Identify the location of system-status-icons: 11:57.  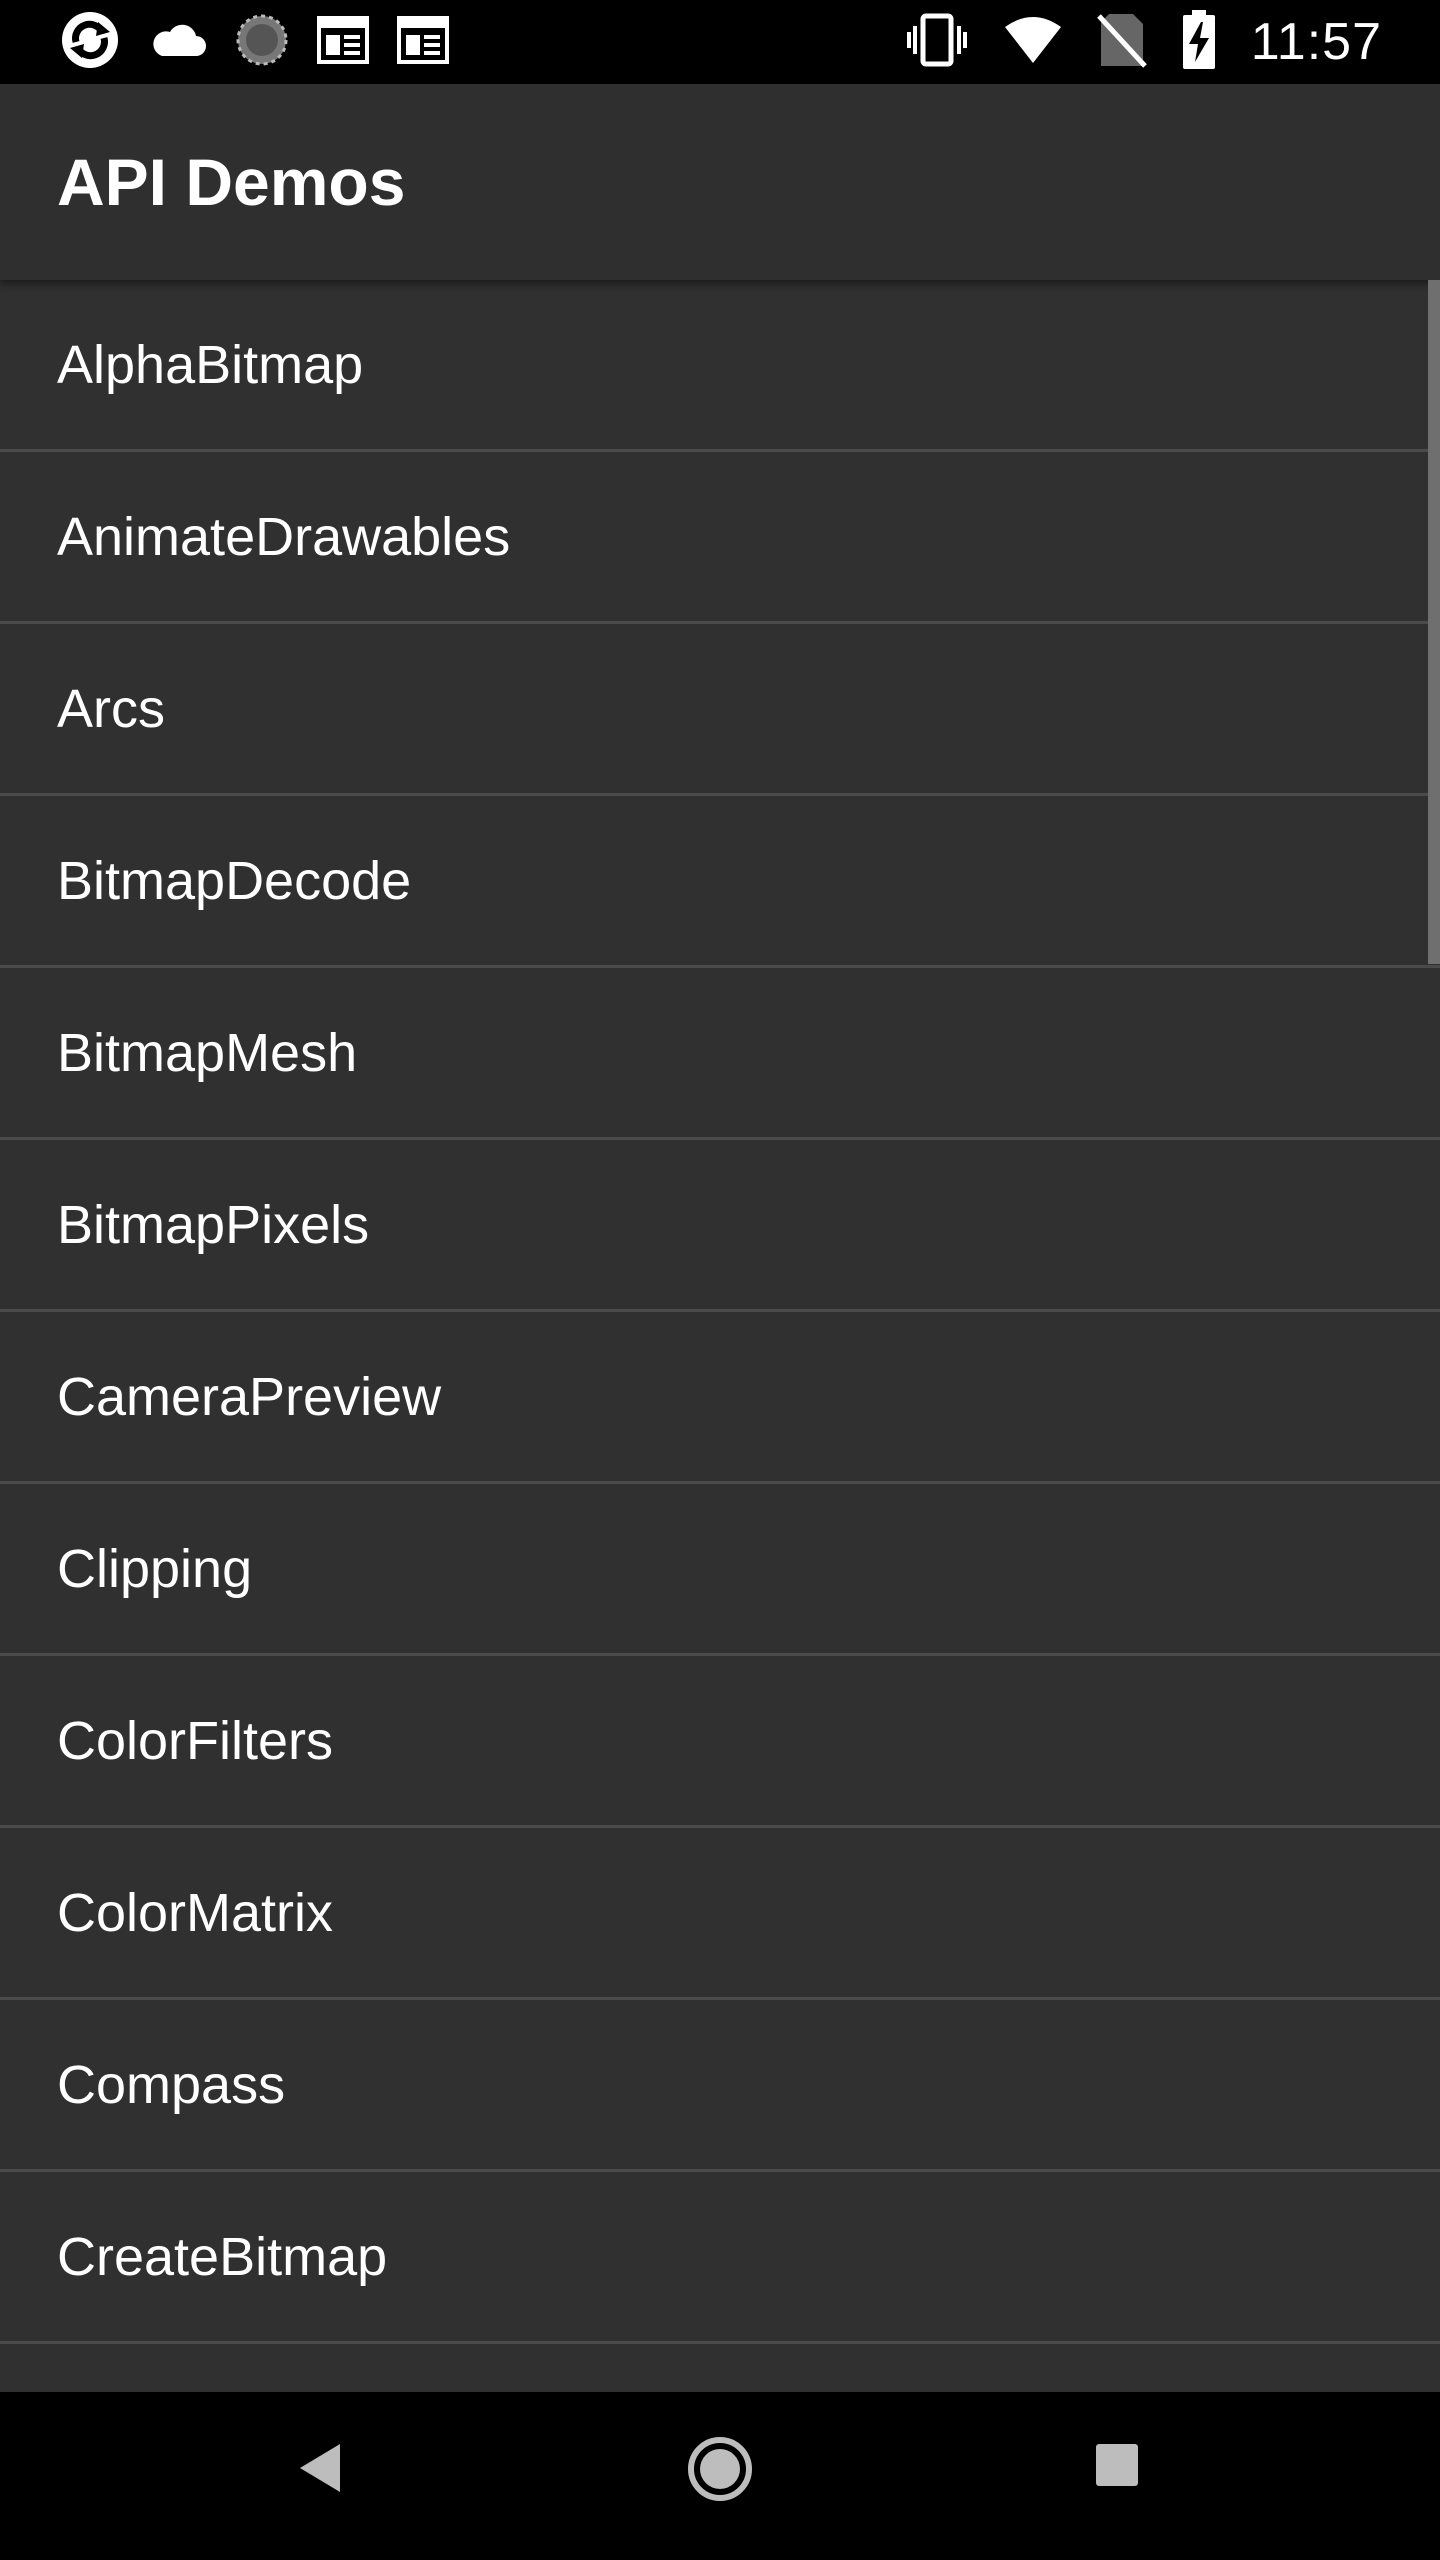
(1143, 42).